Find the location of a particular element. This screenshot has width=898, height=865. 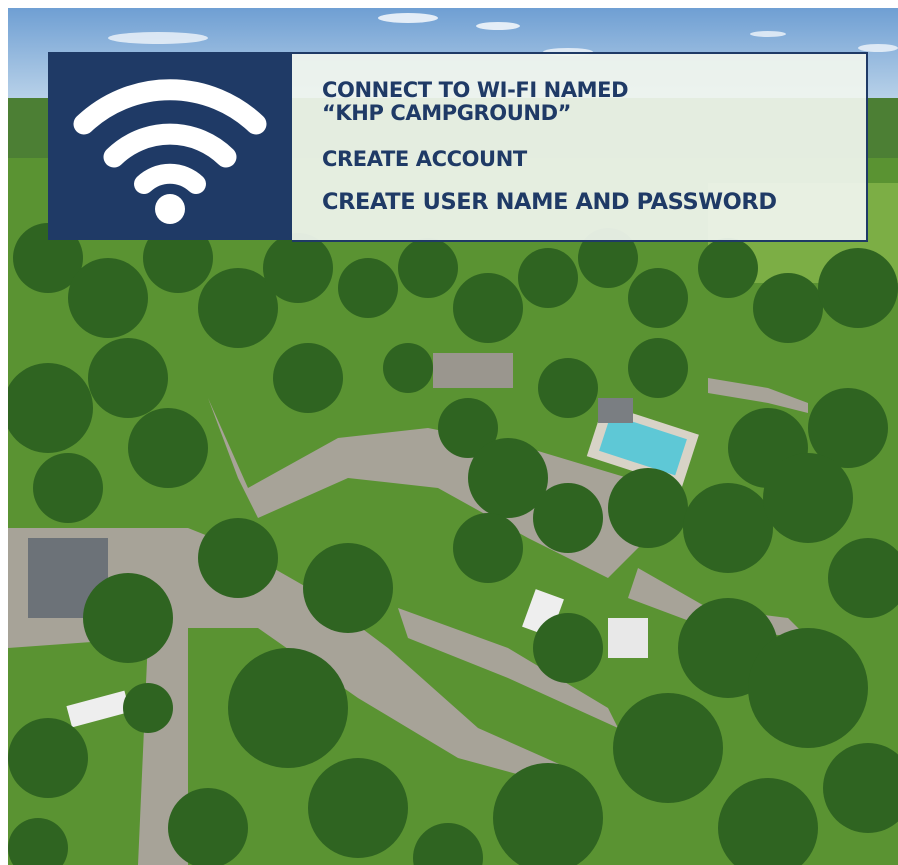

wifi-icon is located at coordinates (170, 151).